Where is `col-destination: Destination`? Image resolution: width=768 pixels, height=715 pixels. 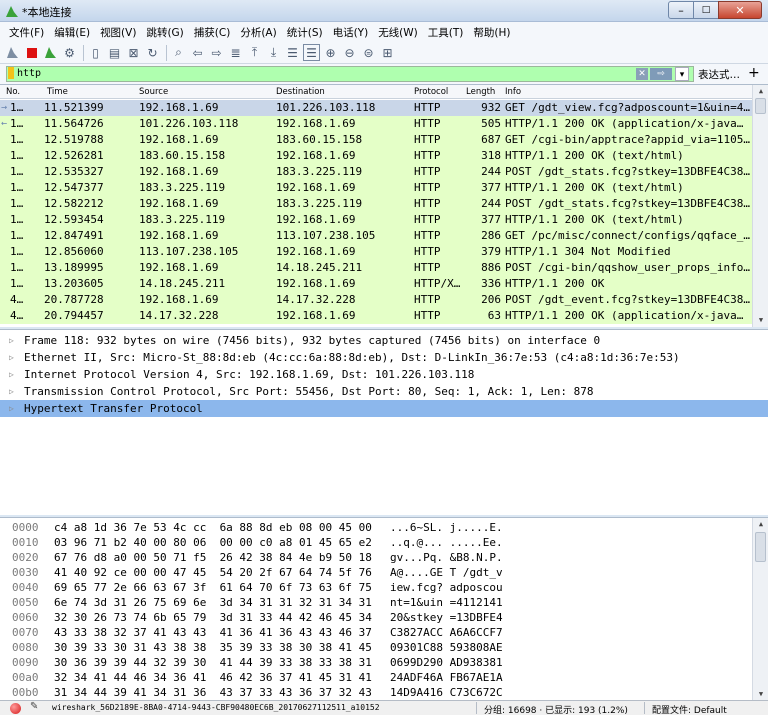 col-destination: Destination is located at coordinates (300, 92).